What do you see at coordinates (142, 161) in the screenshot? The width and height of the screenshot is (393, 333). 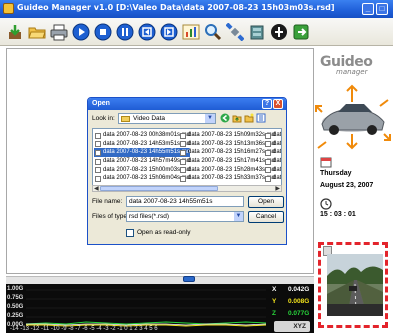 I see `file-item: data 2007-08-23 14h57m49s.rsd` at bounding box center [142, 161].